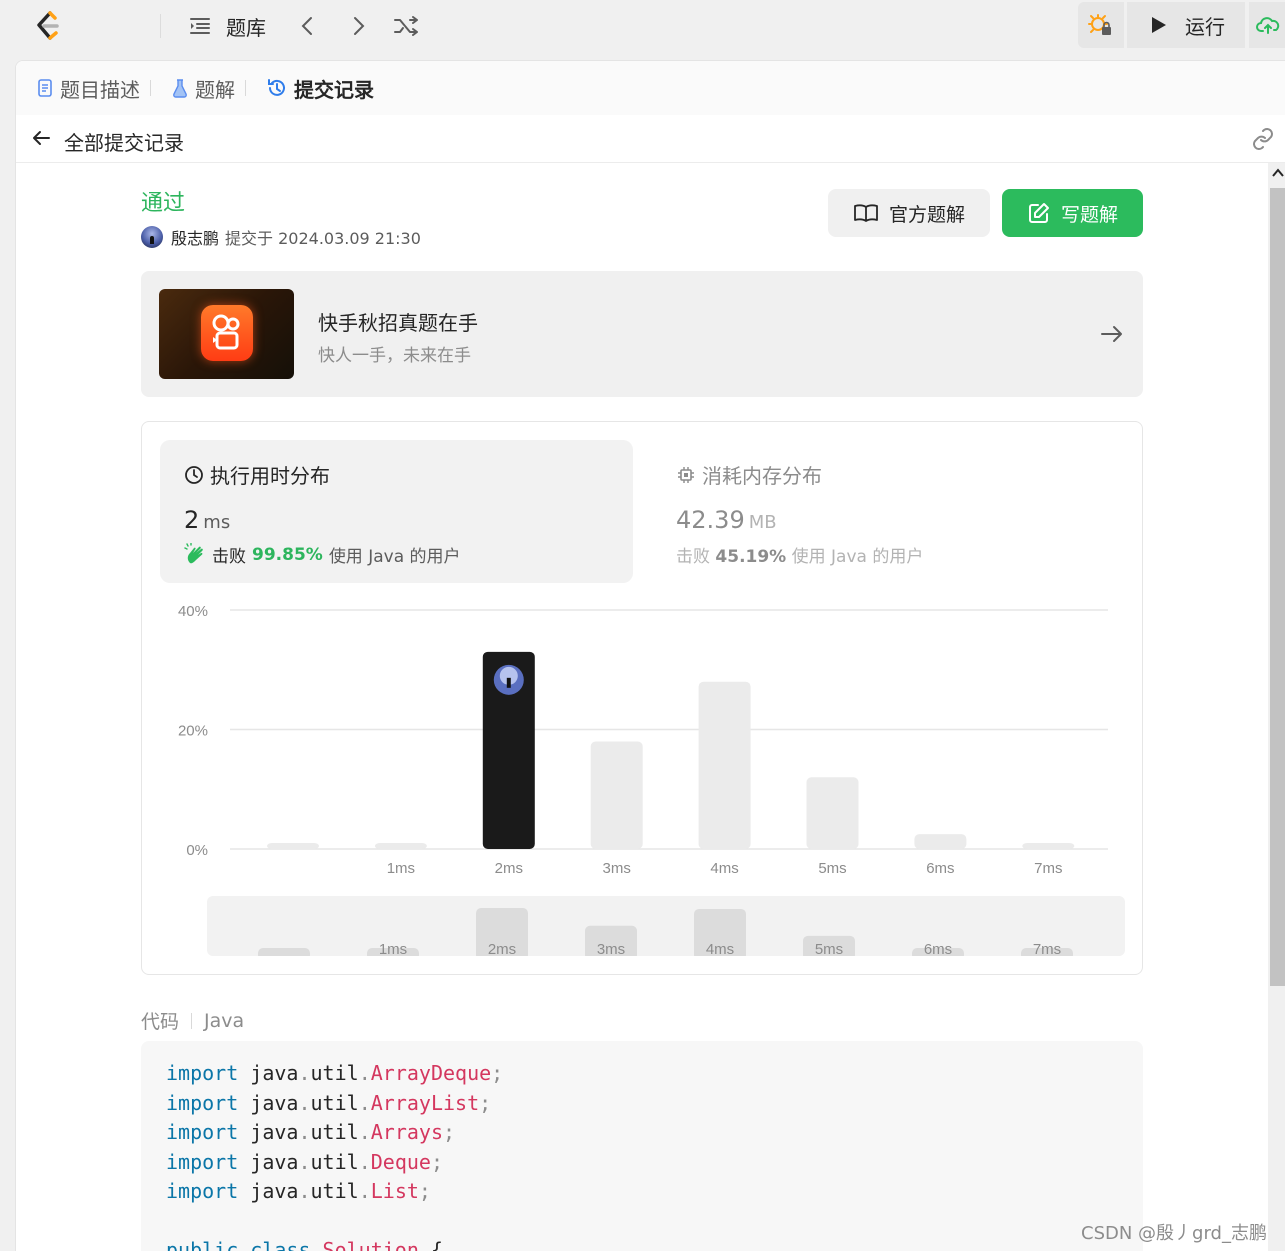 This screenshot has height=1251, width=1285. Describe the element at coordinates (650, 88) in the screenshot. I see `panel-tabs: 题目描述 题解 提交记录` at that location.